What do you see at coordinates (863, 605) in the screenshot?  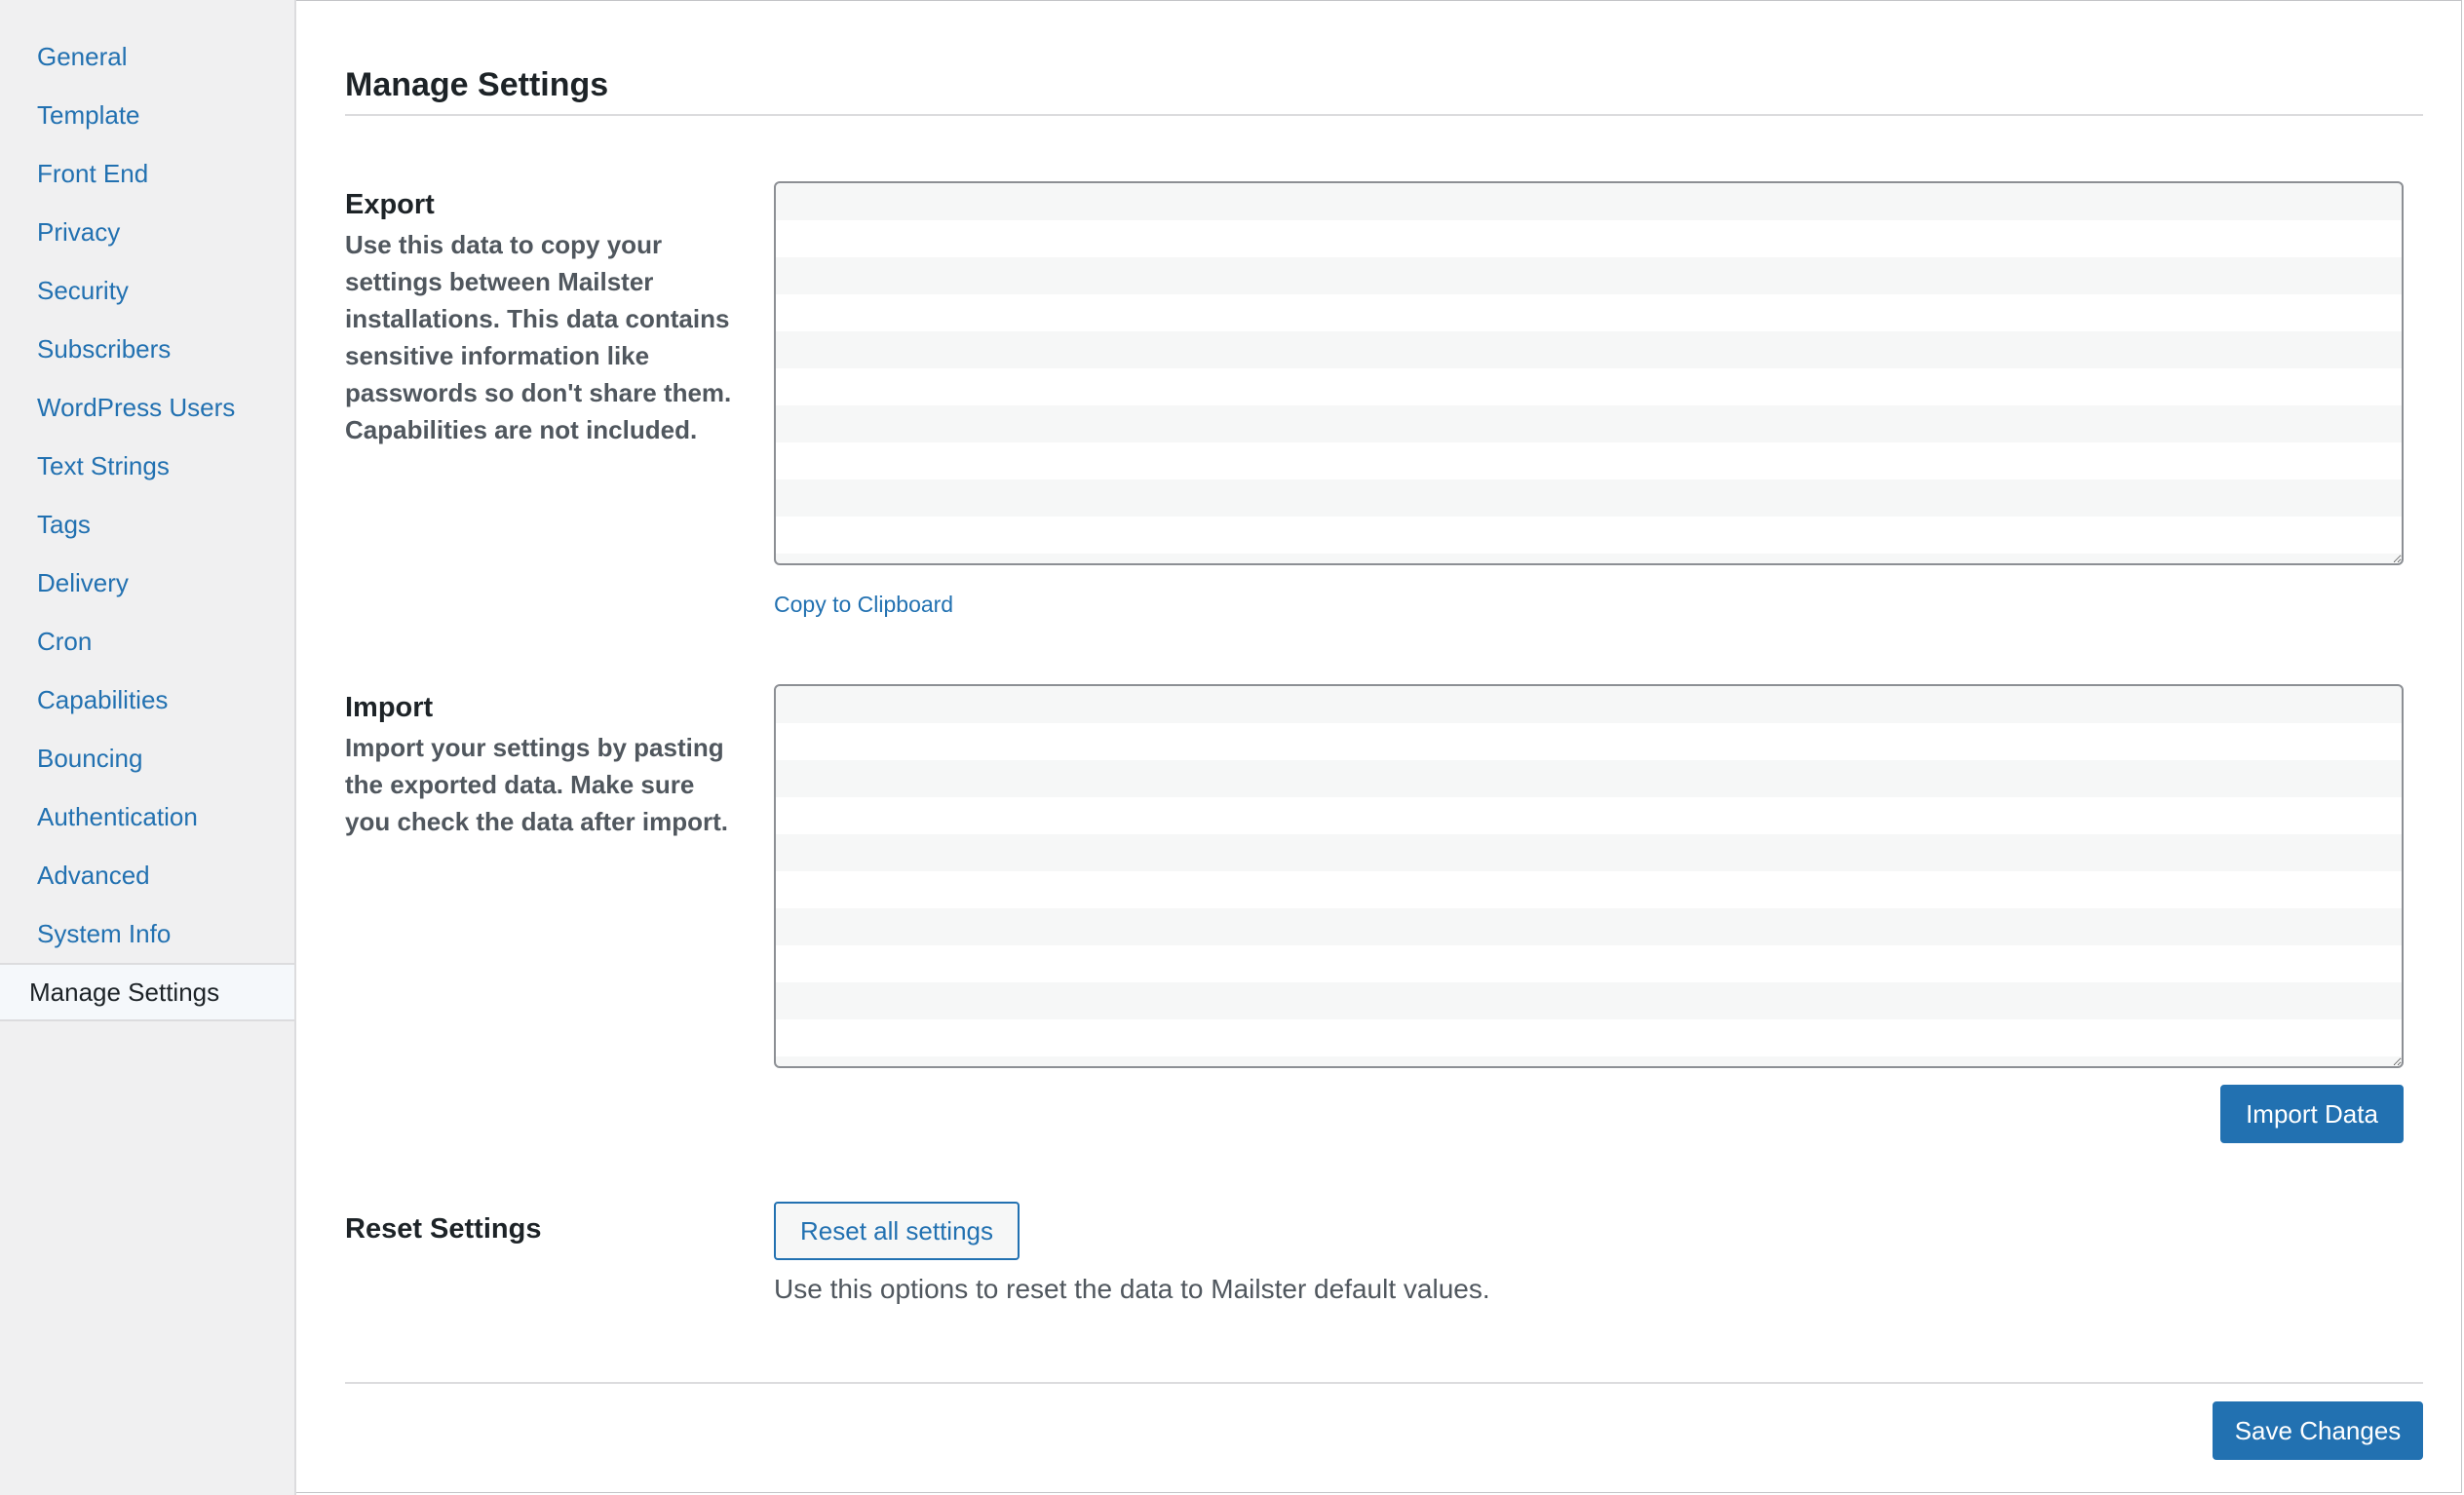 I see `copy-to-clipboard-link: Copy to Clipboard` at bounding box center [863, 605].